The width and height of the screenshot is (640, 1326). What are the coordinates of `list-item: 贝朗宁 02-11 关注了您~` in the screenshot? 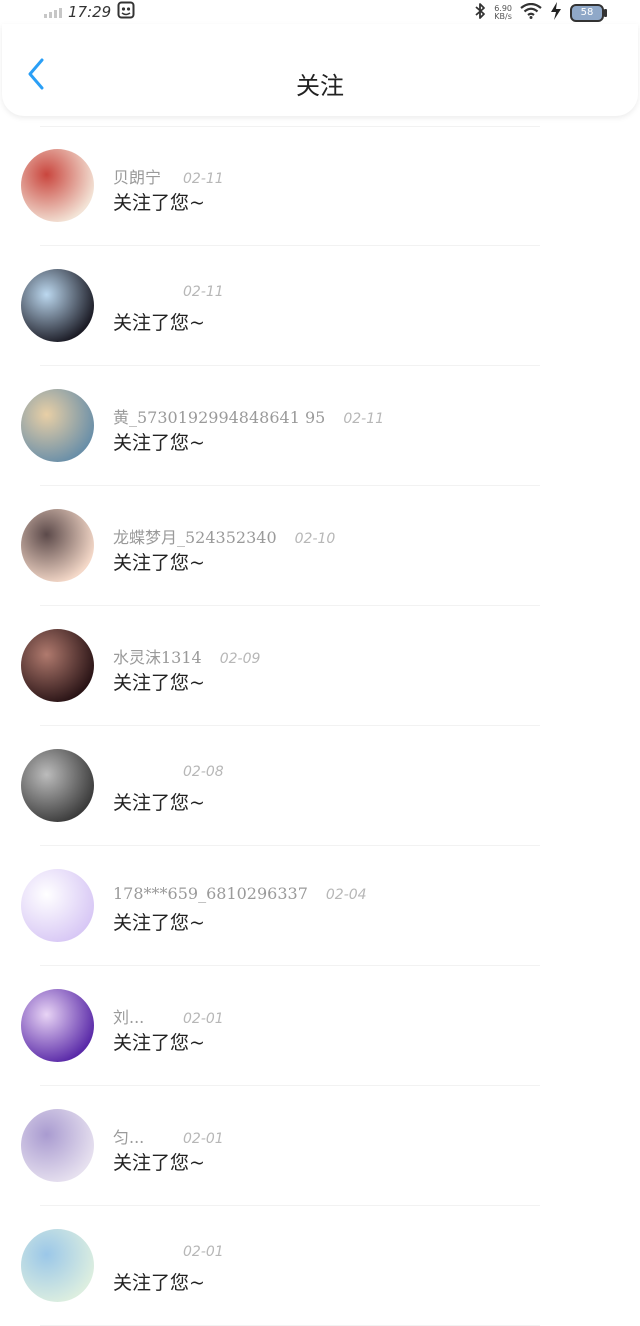 It's located at (320, 186).